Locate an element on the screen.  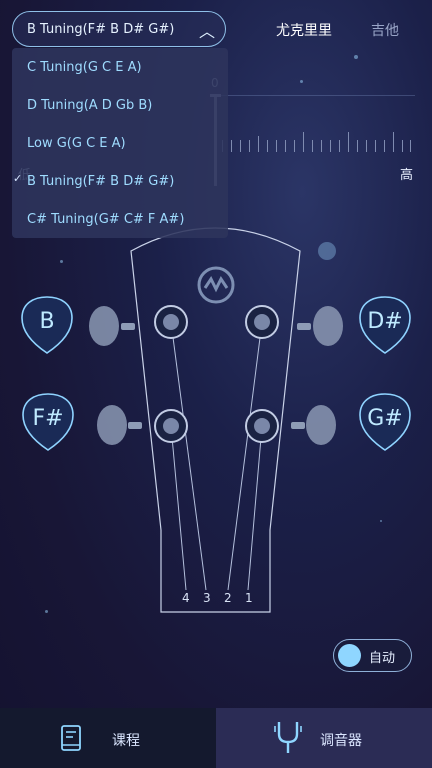
note-pick-d-sharp: D# is located at coordinates (385, 325).